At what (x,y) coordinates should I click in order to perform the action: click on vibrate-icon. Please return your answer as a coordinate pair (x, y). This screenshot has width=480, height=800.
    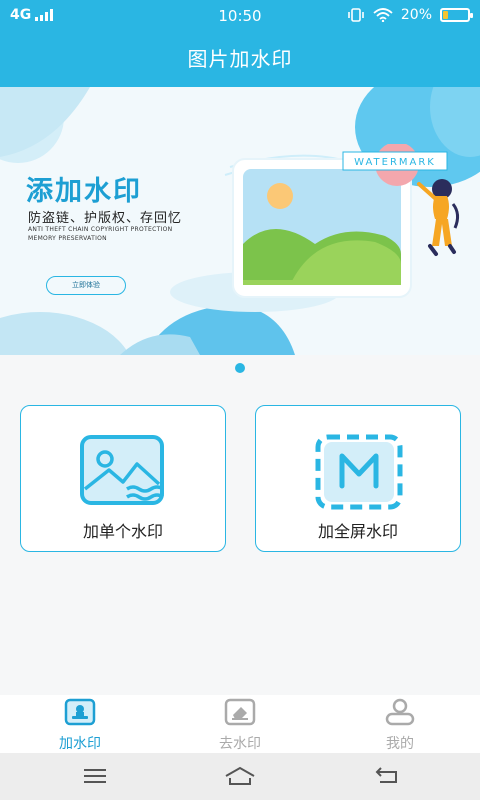
    Looking at the image, I should click on (356, 15).